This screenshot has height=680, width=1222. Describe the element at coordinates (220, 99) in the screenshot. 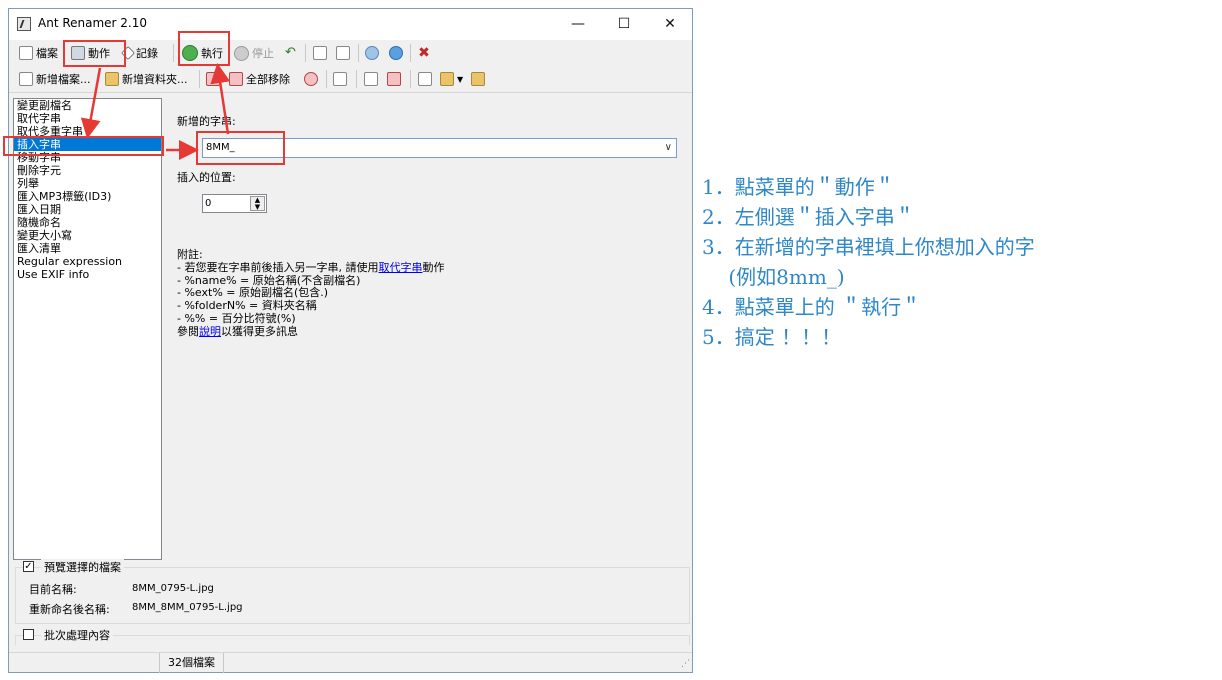

I see `arrow-input-to-go` at that location.